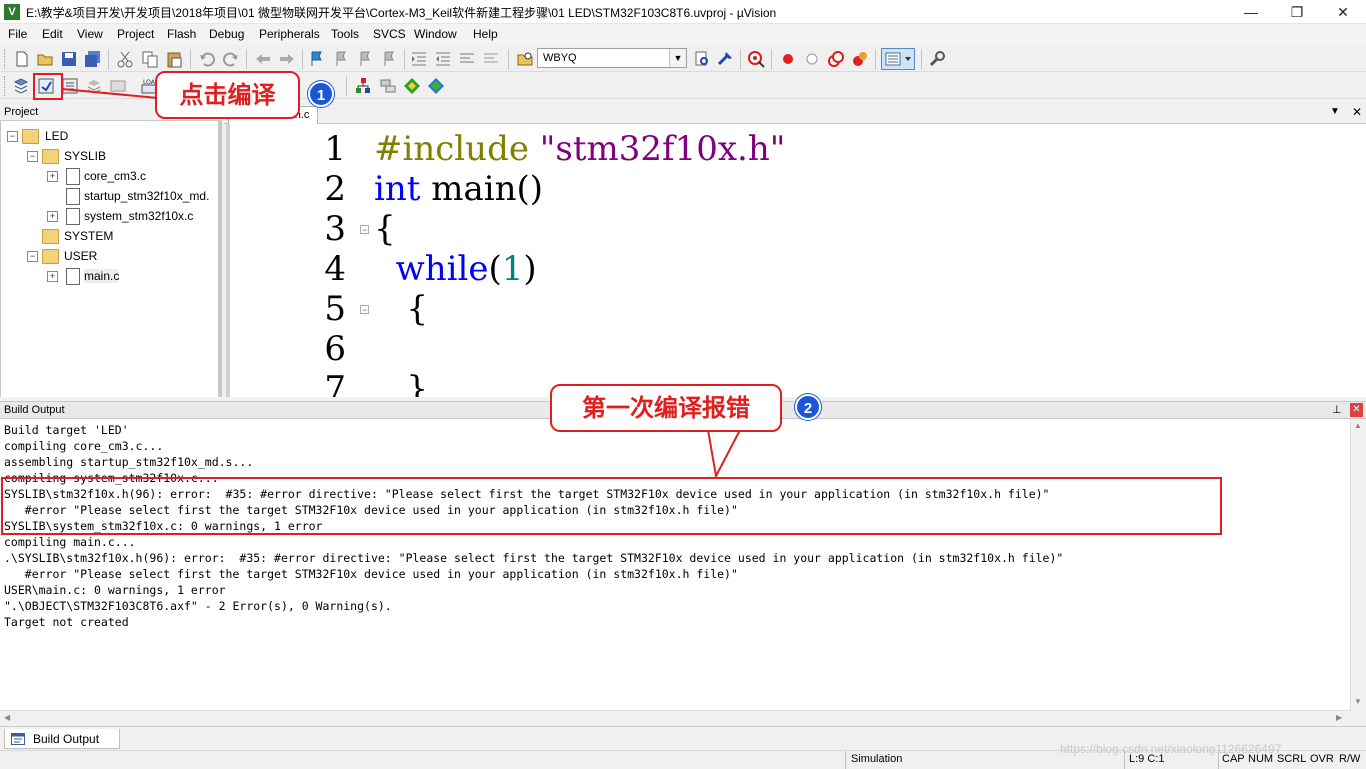 The image size is (1366, 769). What do you see at coordinates (34, 410) in the screenshot?
I see `build-output-title: Build Output` at bounding box center [34, 410].